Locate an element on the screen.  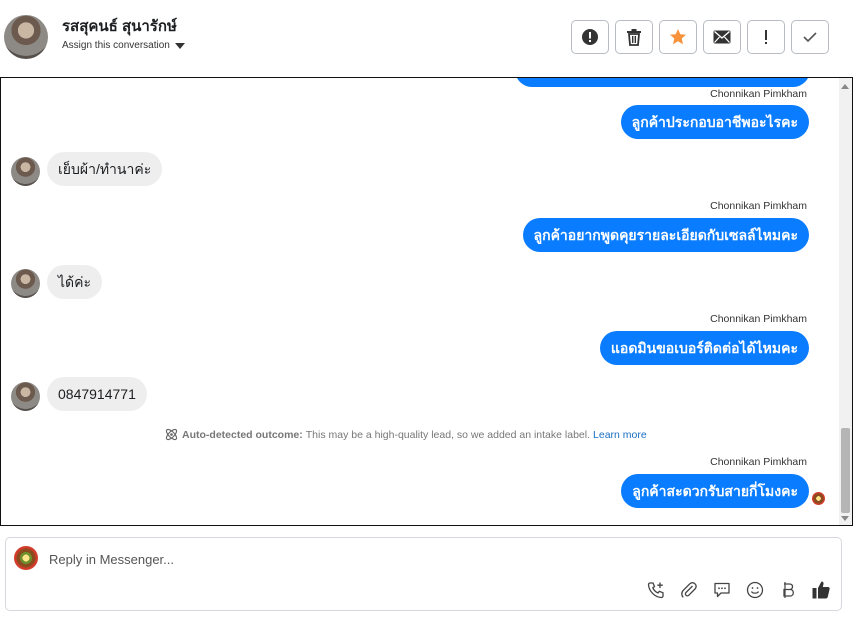
star-button is located at coordinates (678, 37).